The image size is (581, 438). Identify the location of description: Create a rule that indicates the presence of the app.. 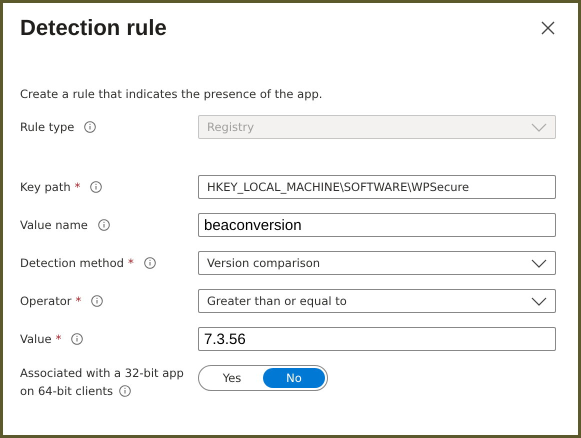
(172, 94).